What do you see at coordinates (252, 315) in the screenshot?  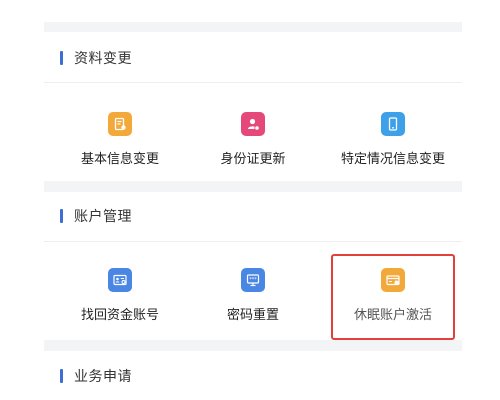 I see `item-label: 密码重置` at bounding box center [252, 315].